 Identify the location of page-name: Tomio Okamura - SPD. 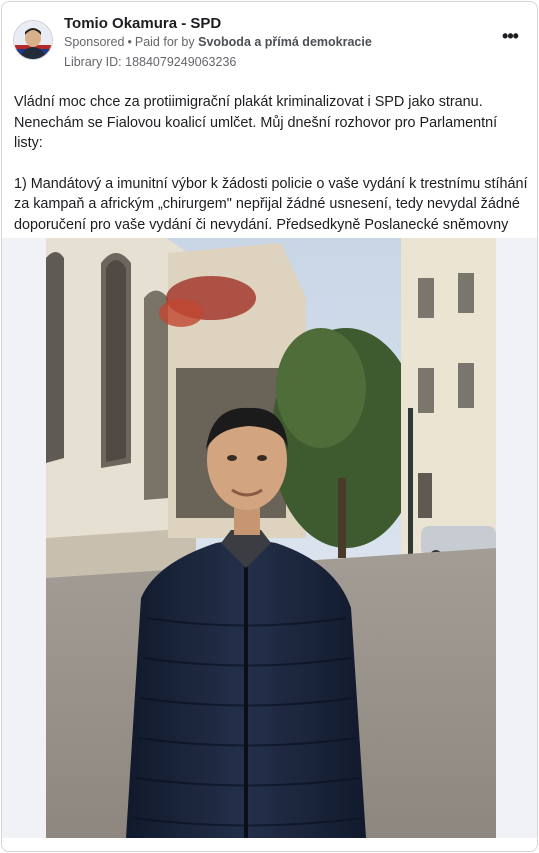
(142, 23).